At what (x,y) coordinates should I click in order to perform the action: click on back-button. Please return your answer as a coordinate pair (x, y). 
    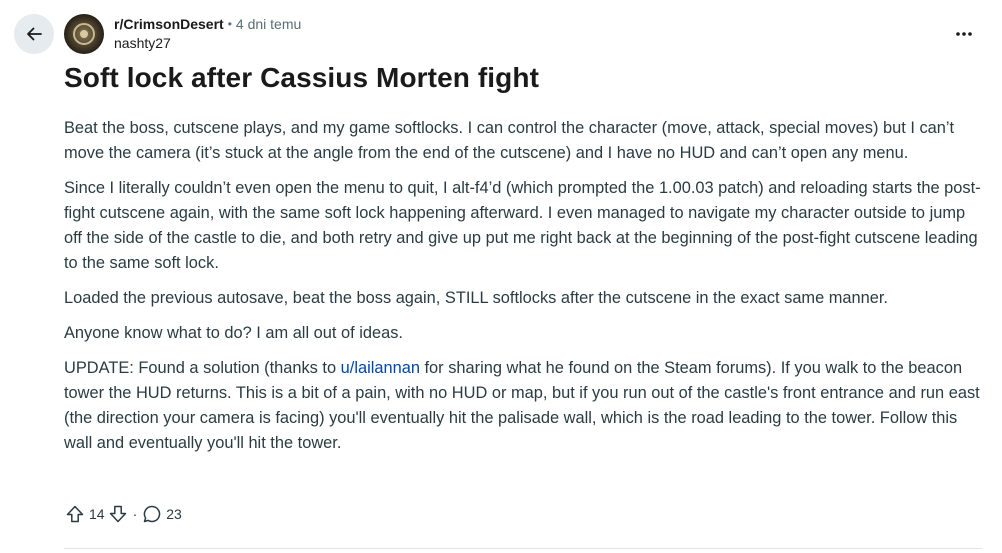
    Looking at the image, I should click on (34, 34).